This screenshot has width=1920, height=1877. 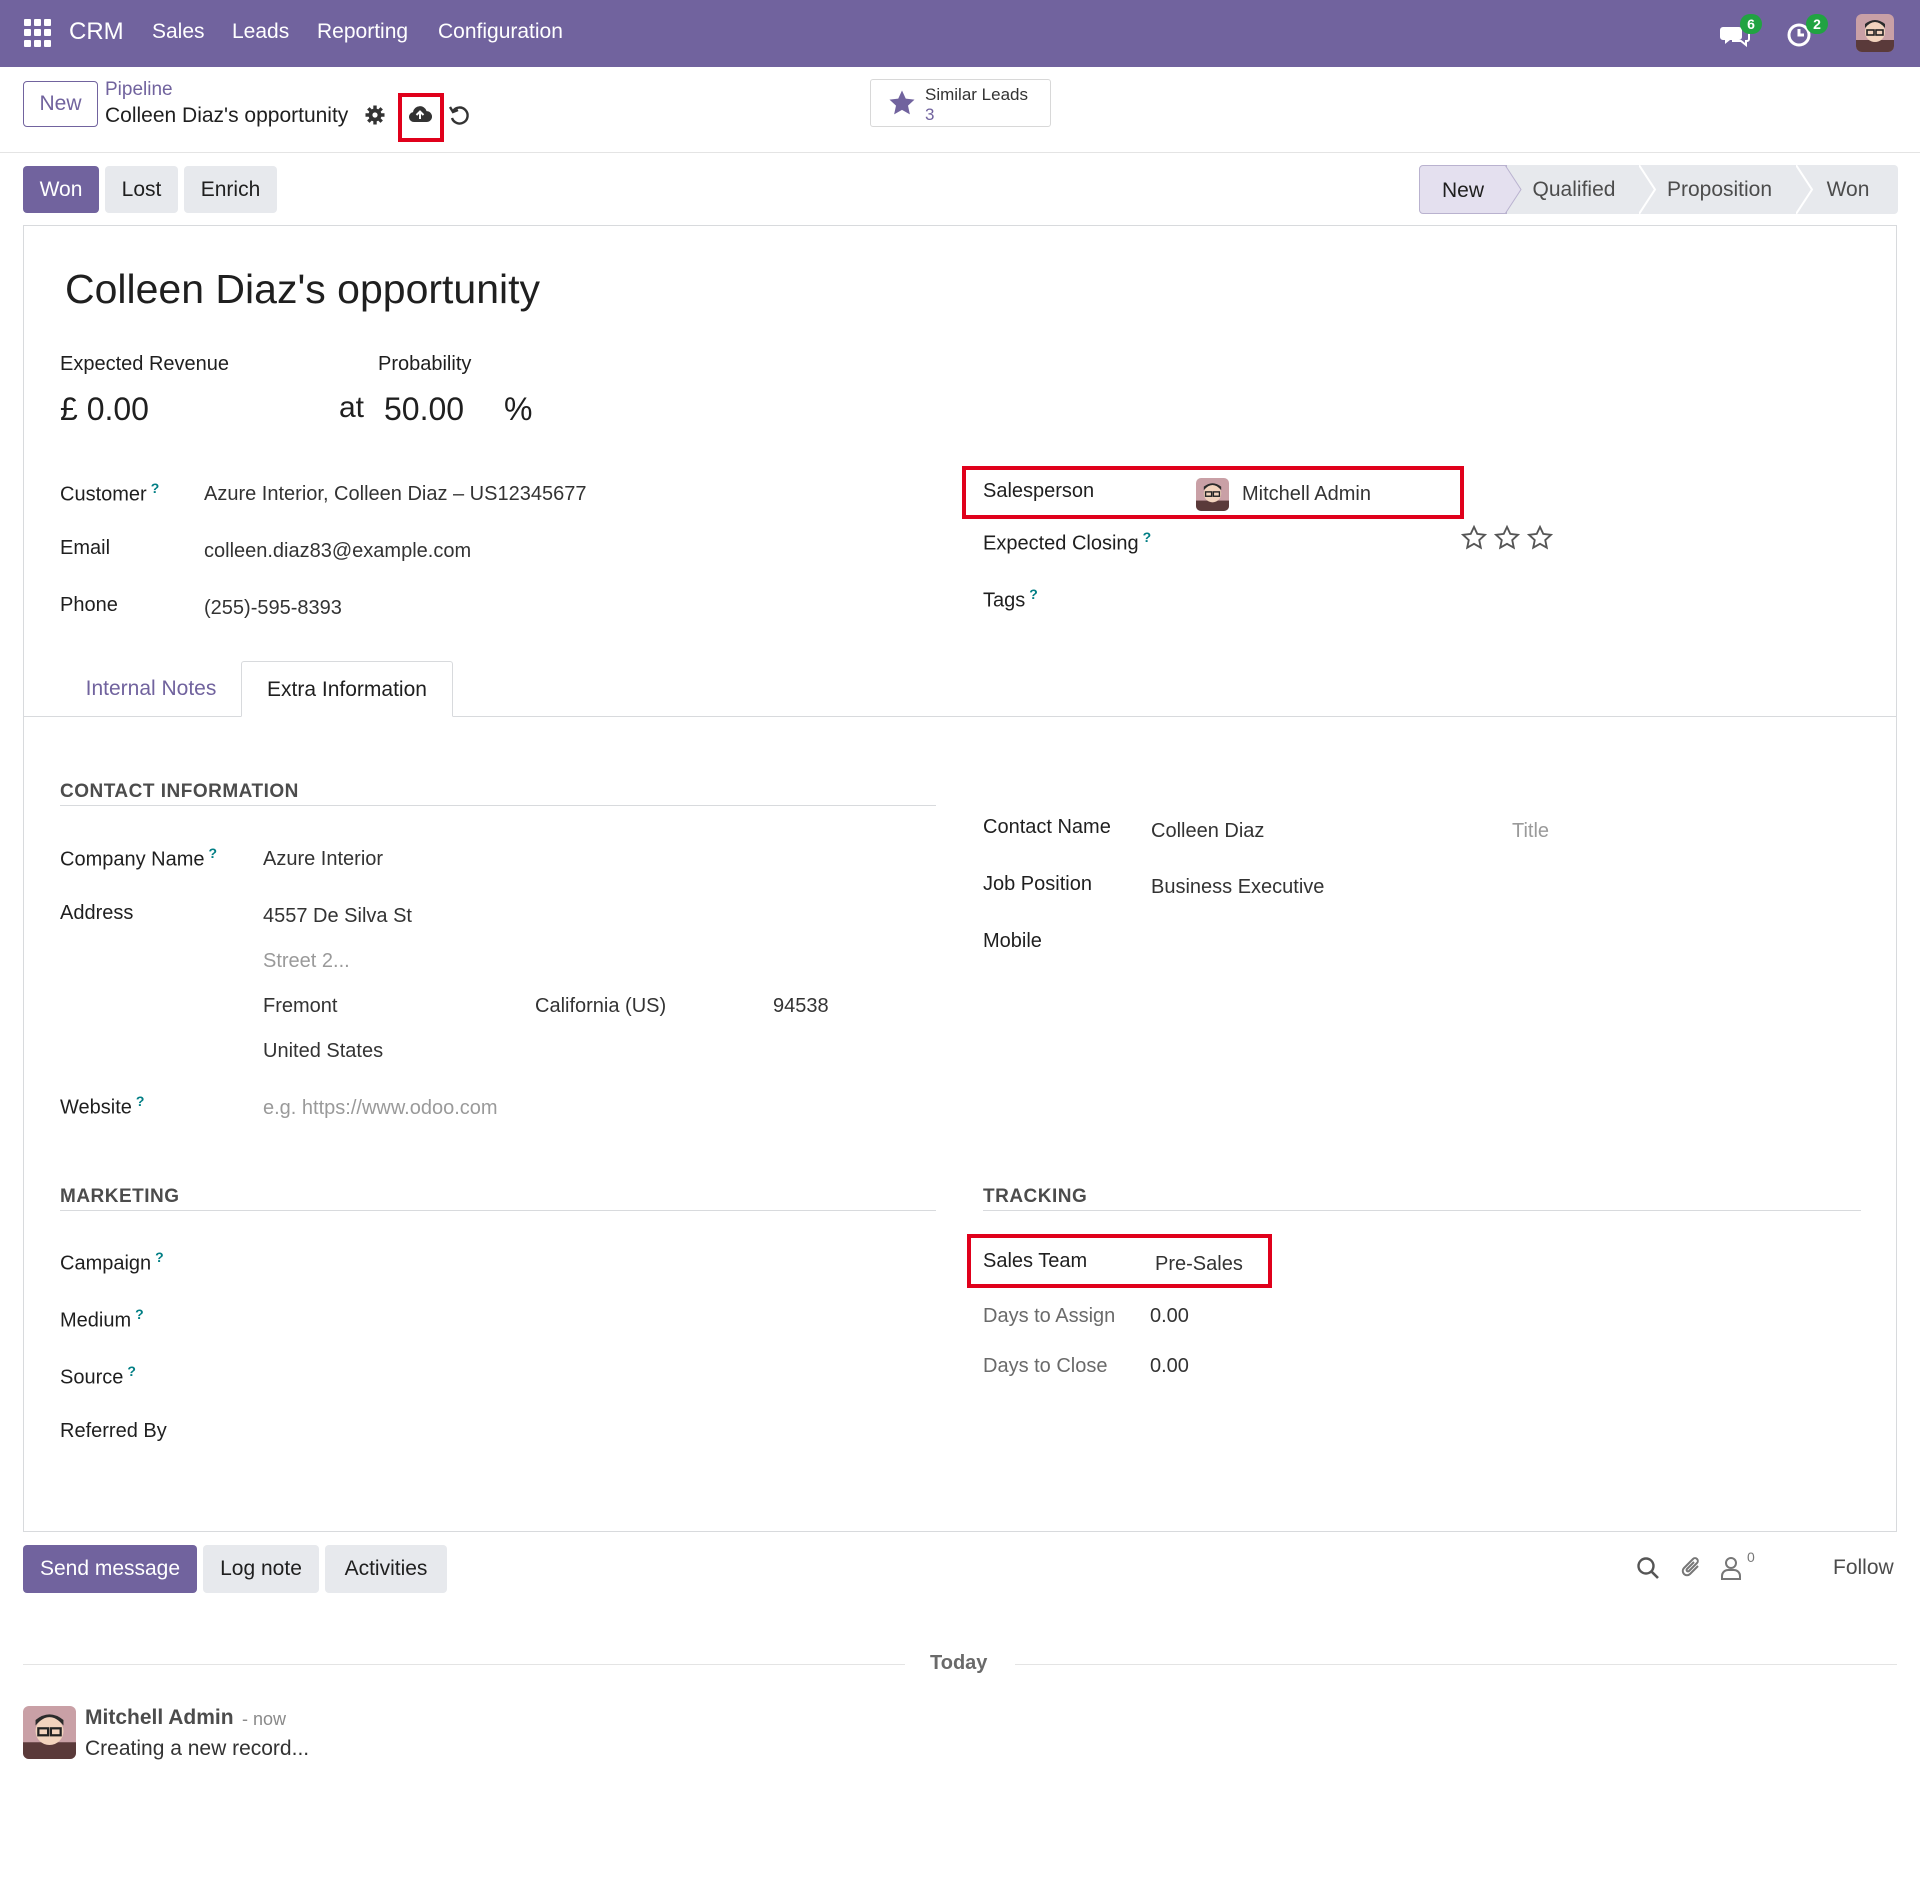 I want to click on menu-configuration: Configuration, so click(x=500, y=32).